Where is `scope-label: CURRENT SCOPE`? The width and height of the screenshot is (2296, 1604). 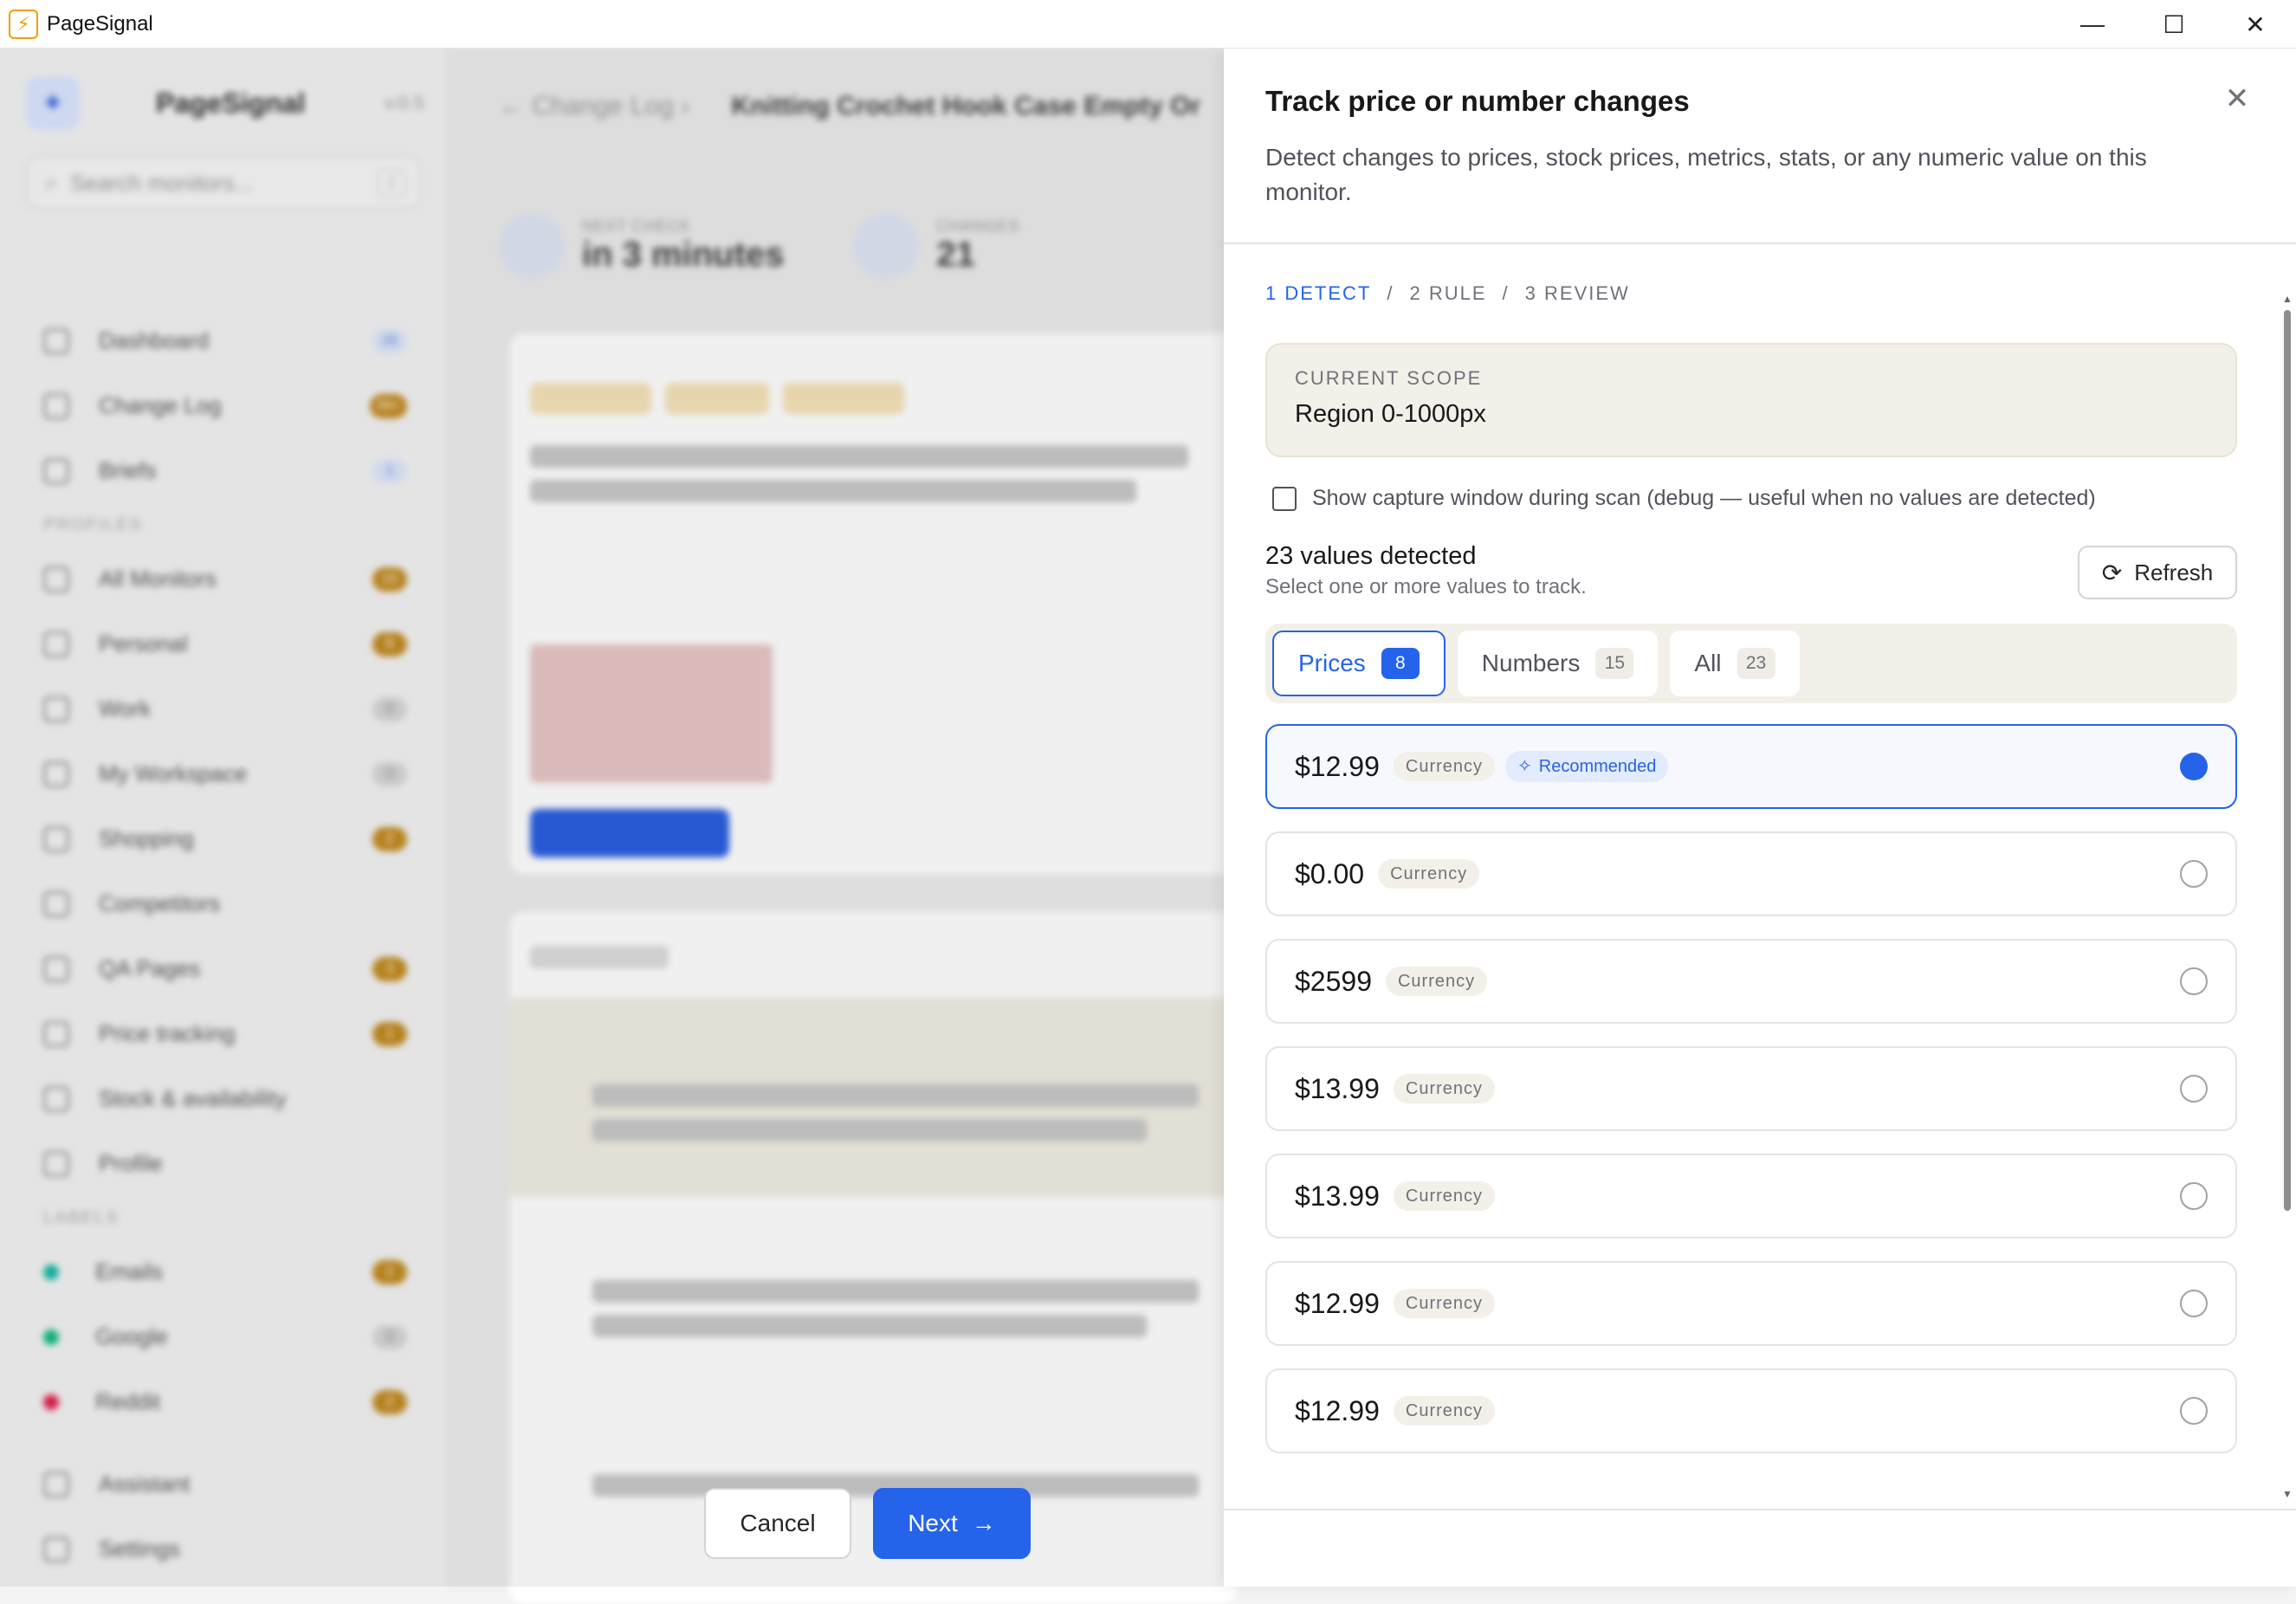 scope-label: CURRENT SCOPE is located at coordinates (1389, 378).